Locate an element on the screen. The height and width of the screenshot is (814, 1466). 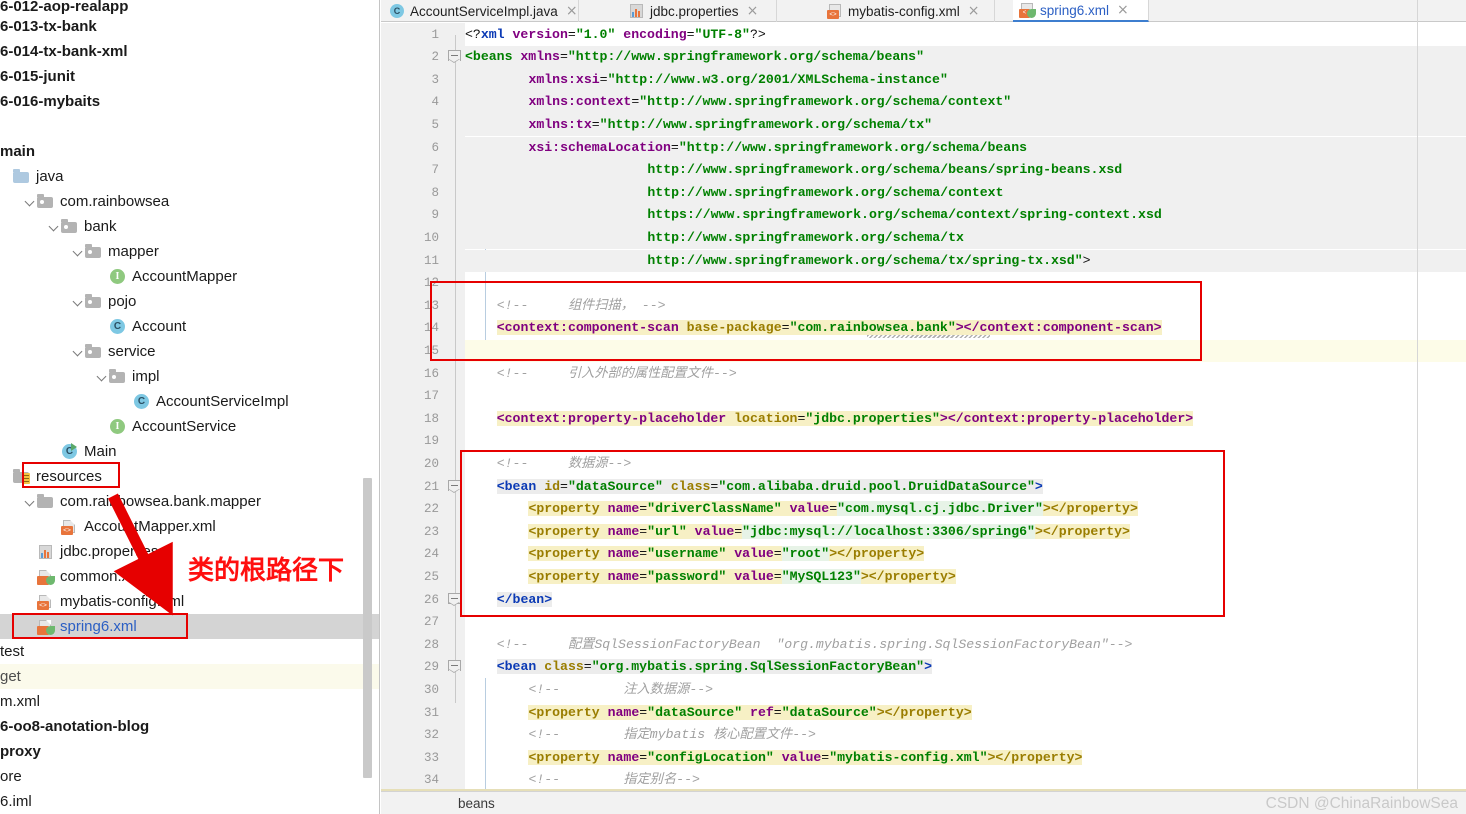
tree-item-m-xml: m.xml is located at coordinates (190, 701).